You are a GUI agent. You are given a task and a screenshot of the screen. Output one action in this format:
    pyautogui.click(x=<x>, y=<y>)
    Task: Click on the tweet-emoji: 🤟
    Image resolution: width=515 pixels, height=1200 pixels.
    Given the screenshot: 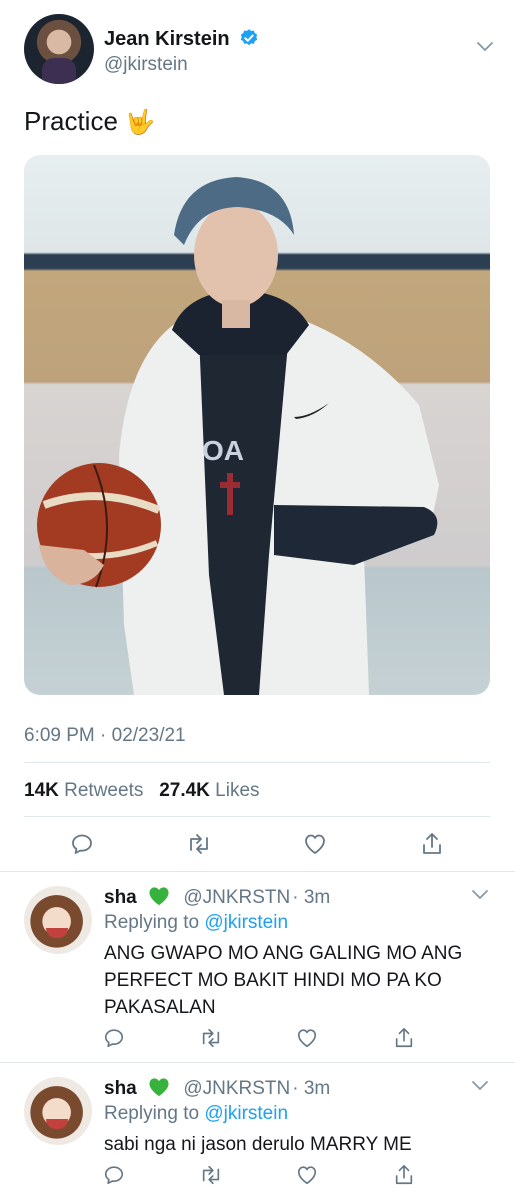 What is the action you would take?
    pyautogui.click(x=140, y=122)
    